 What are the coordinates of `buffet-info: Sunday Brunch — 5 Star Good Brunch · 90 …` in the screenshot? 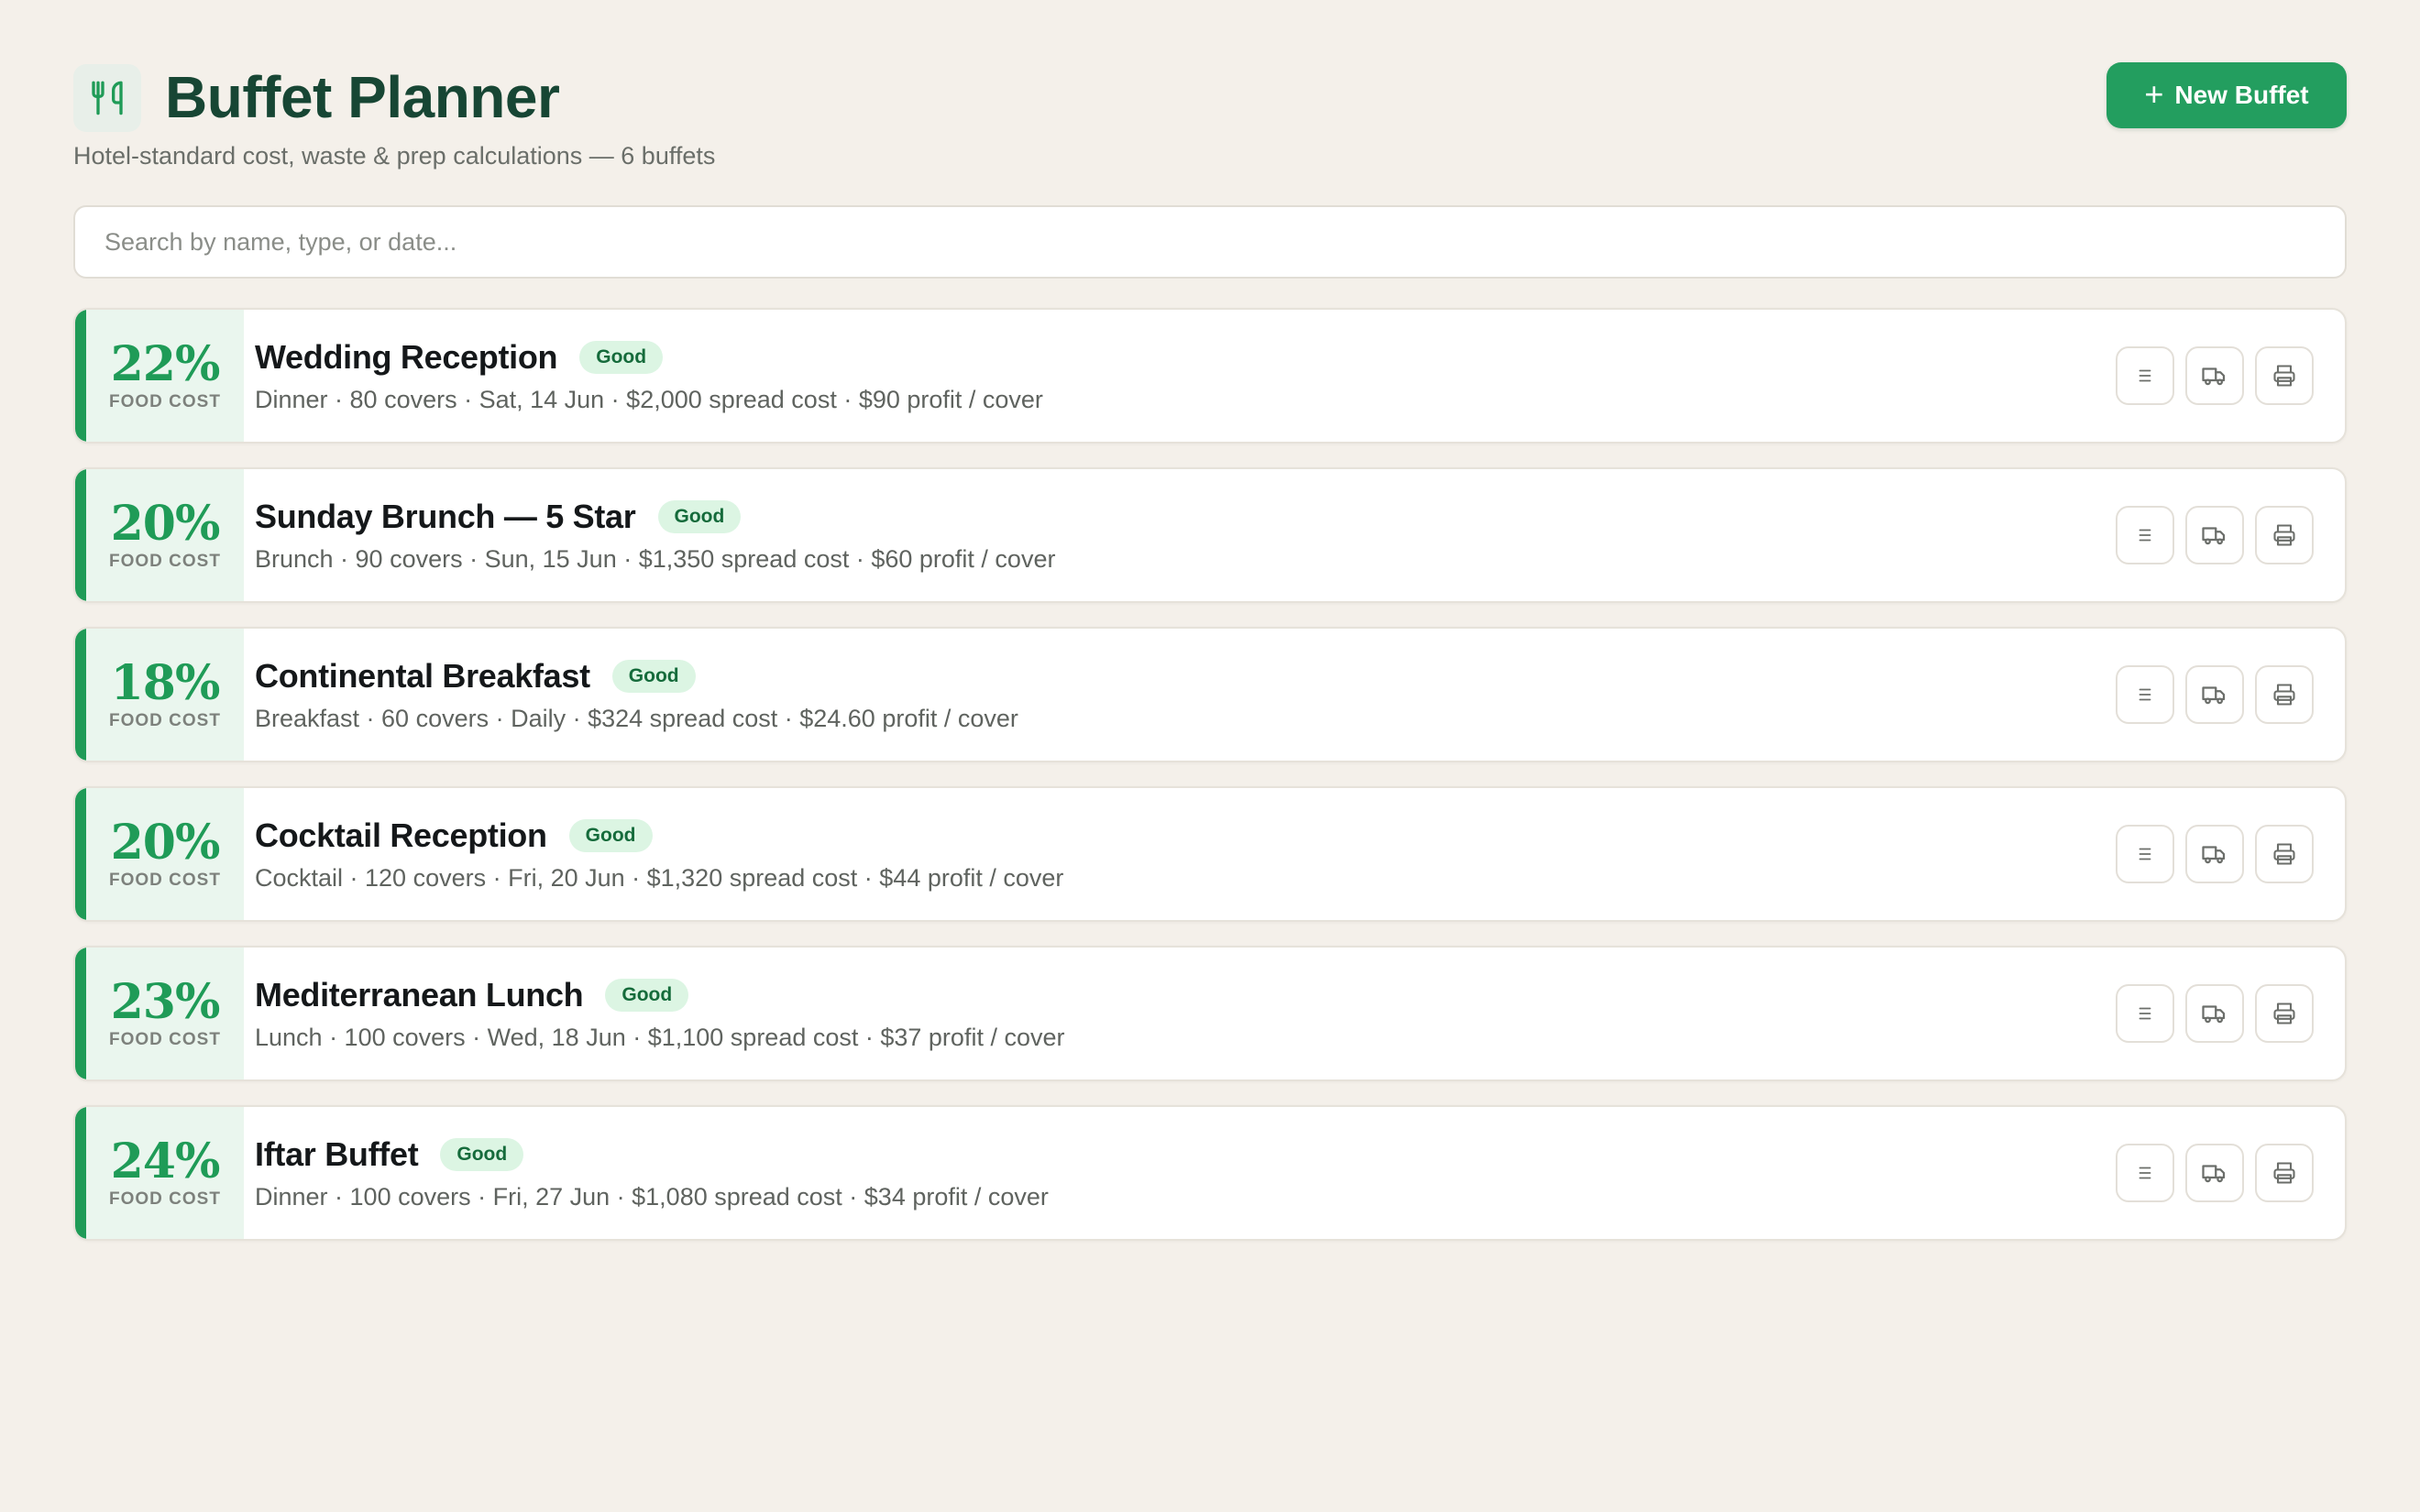 It's located at (1180, 535).